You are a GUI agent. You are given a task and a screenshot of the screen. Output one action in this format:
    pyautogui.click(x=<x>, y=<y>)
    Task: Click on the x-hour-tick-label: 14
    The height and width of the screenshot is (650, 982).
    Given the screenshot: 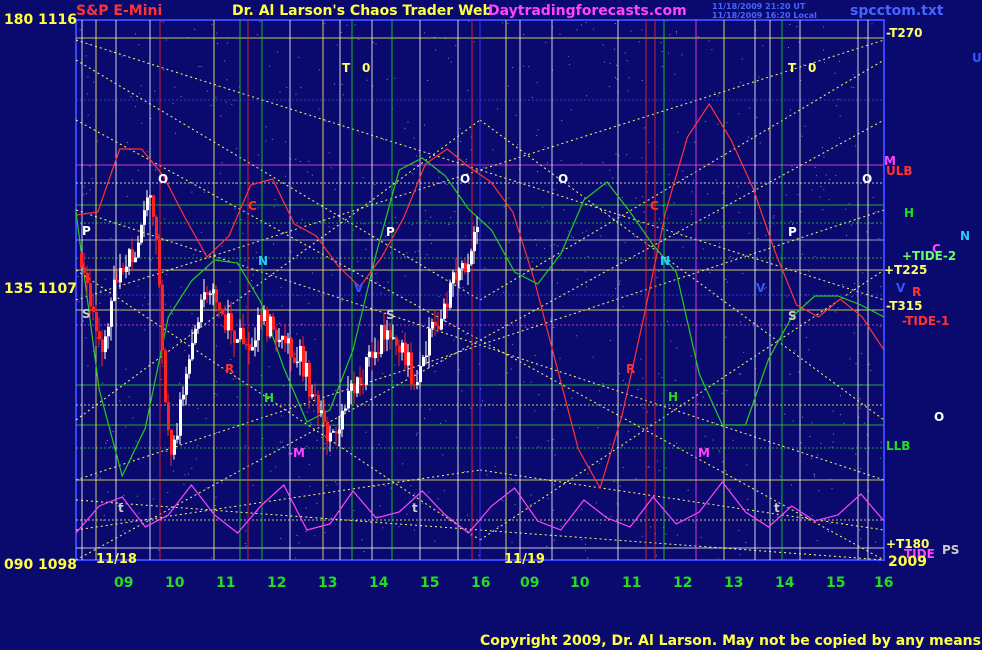 What is the action you would take?
    pyautogui.click(x=785, y=583)
    